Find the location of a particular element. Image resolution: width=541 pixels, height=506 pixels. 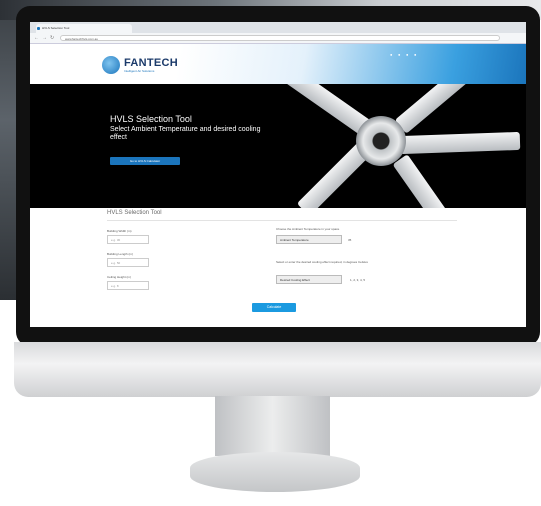

calculate-button: Calculate is located at coordinates (274, 307).